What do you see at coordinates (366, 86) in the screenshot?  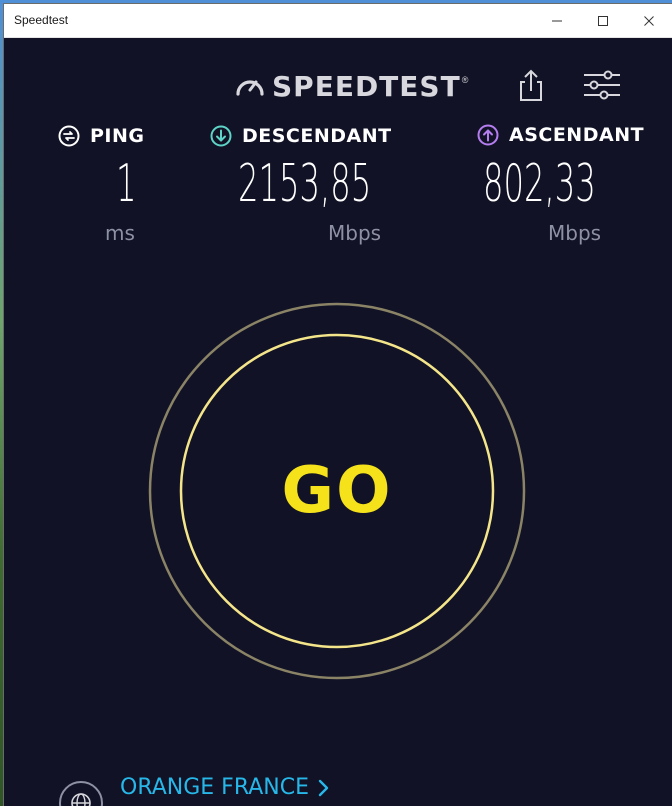 I see `brand-name: SPEEDTEST` at bounding box center [366, 86].